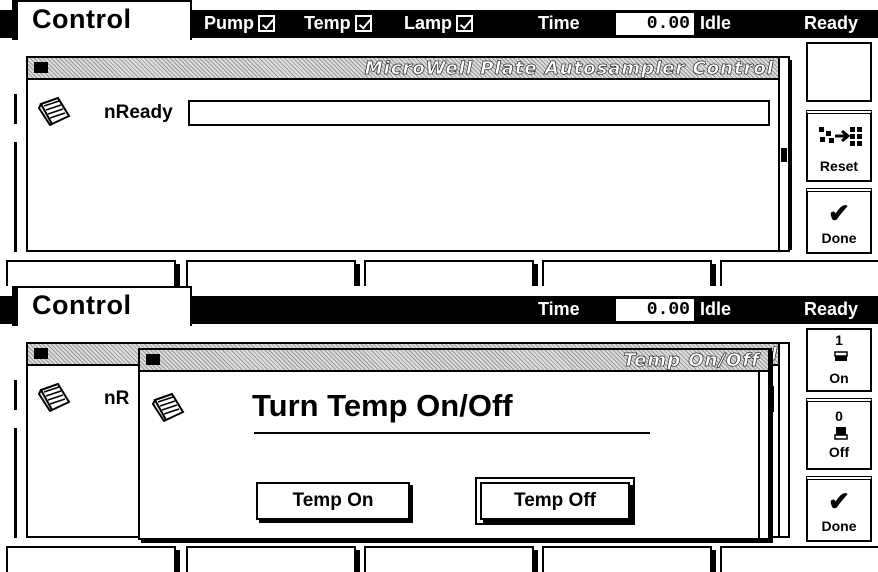 This screenshot has width=878, height=572. What do you see at coordinates (691, 361) in the screenshot?
I see `dialog-title: Temp On/Off` at bounding box center [691, 361].